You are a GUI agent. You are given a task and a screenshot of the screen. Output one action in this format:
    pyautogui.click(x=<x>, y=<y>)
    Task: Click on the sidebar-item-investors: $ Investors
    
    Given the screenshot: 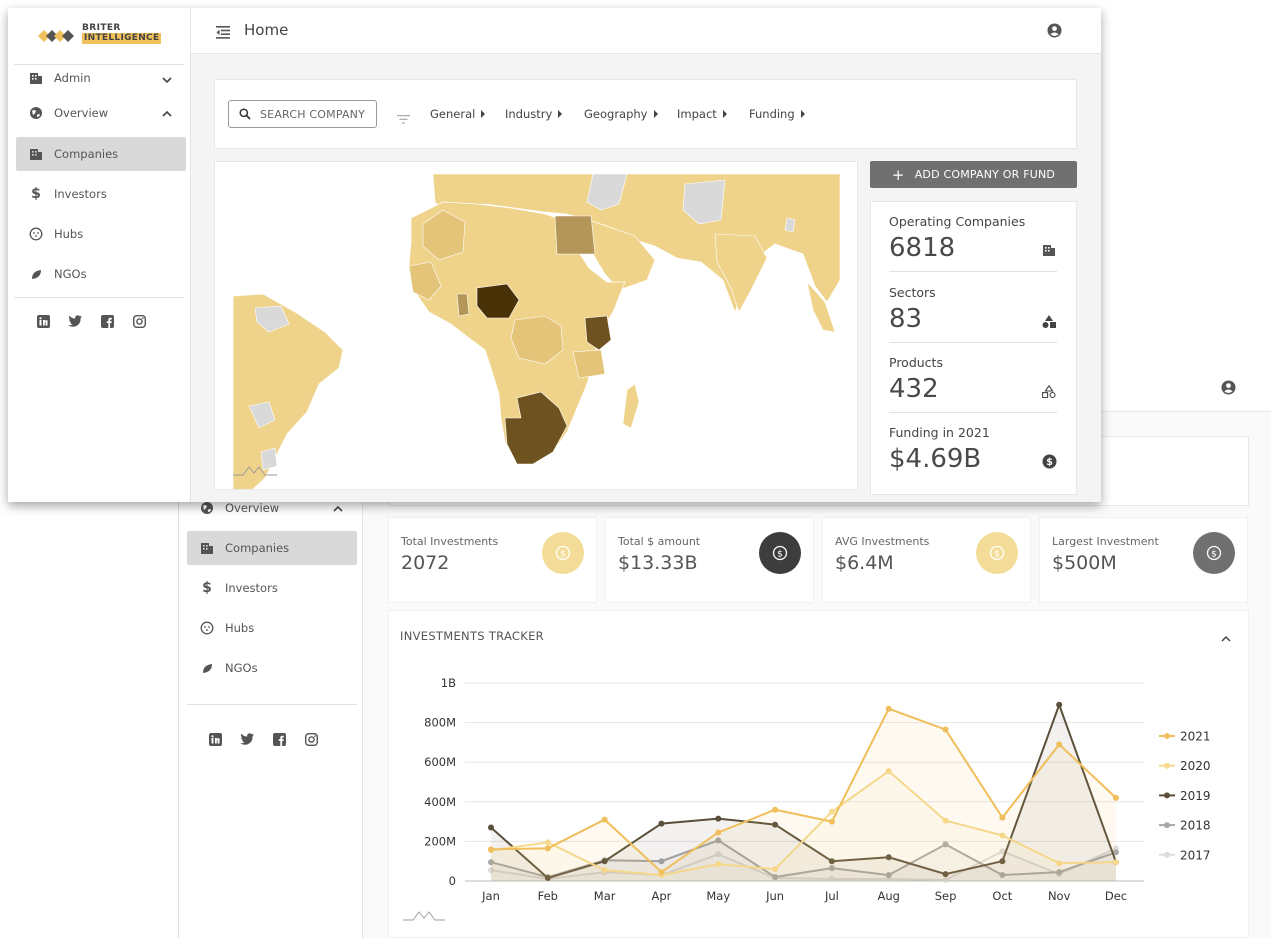 What is the action you would take?
    pyautogui.click(x=101, y=194)
    